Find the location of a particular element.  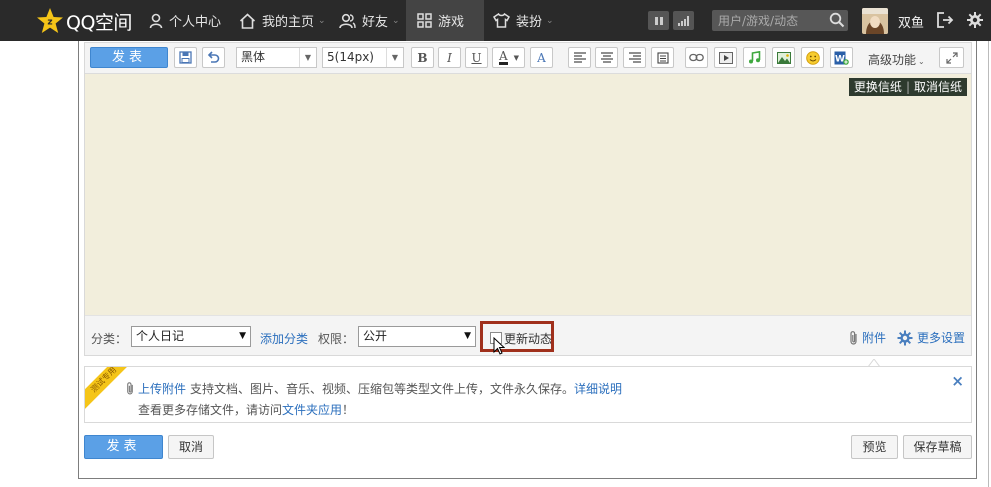

font-size-value: 5(14px) is located at coordinates (350, 57).